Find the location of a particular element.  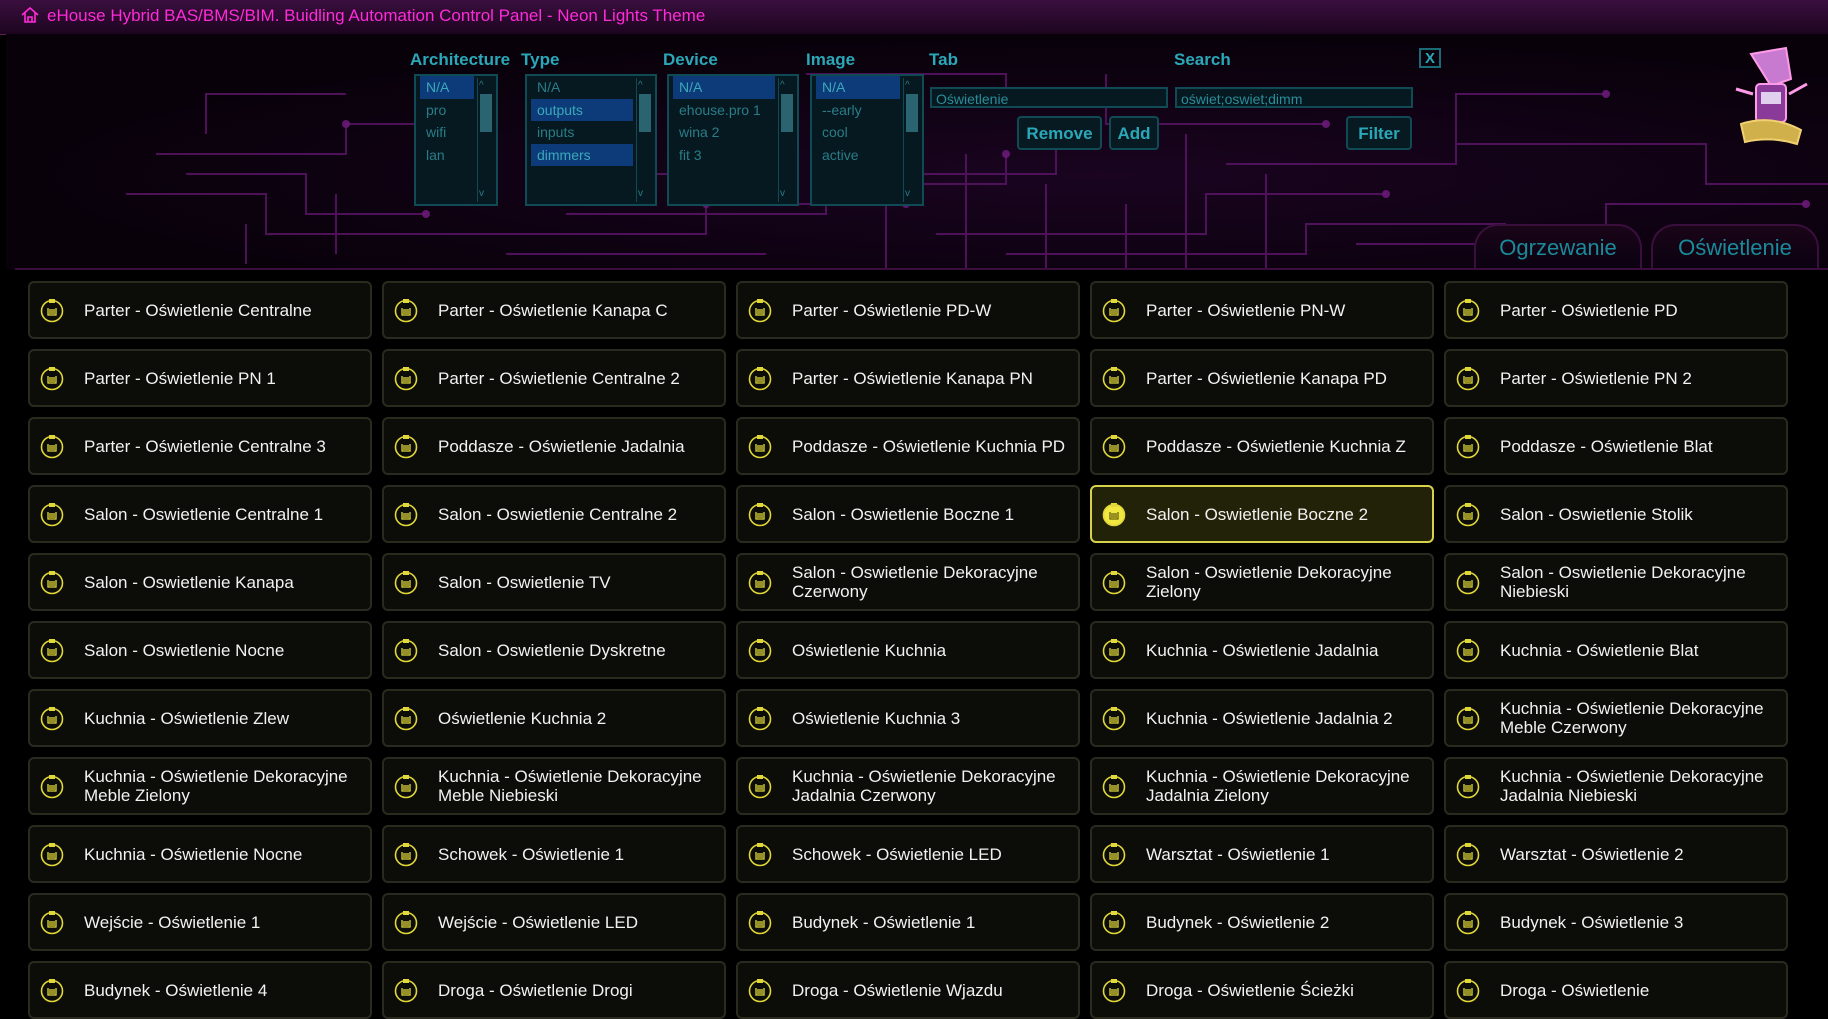

tab-oswietlenie: Oświetlenie is located at coordinates (1735, 247).